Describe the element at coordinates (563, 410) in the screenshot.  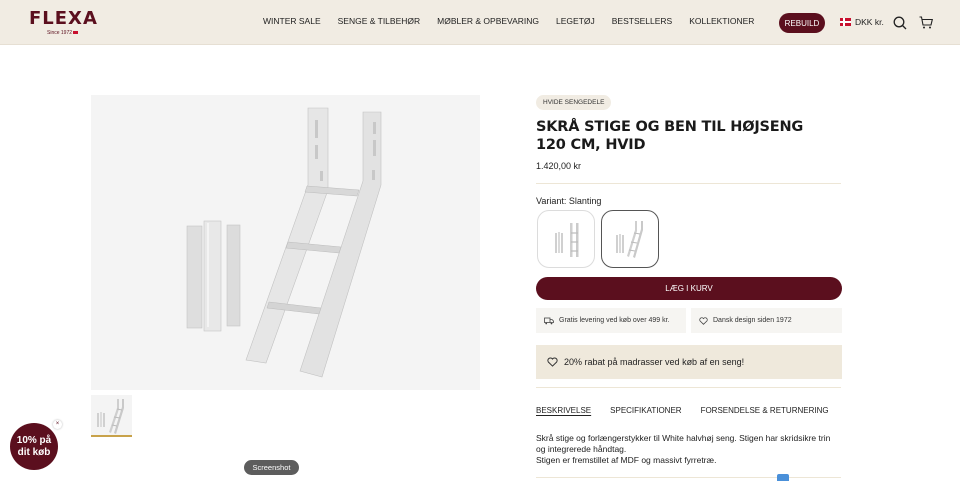
I see `tab-beskrivelse: BESKRIVELSE` at that location.